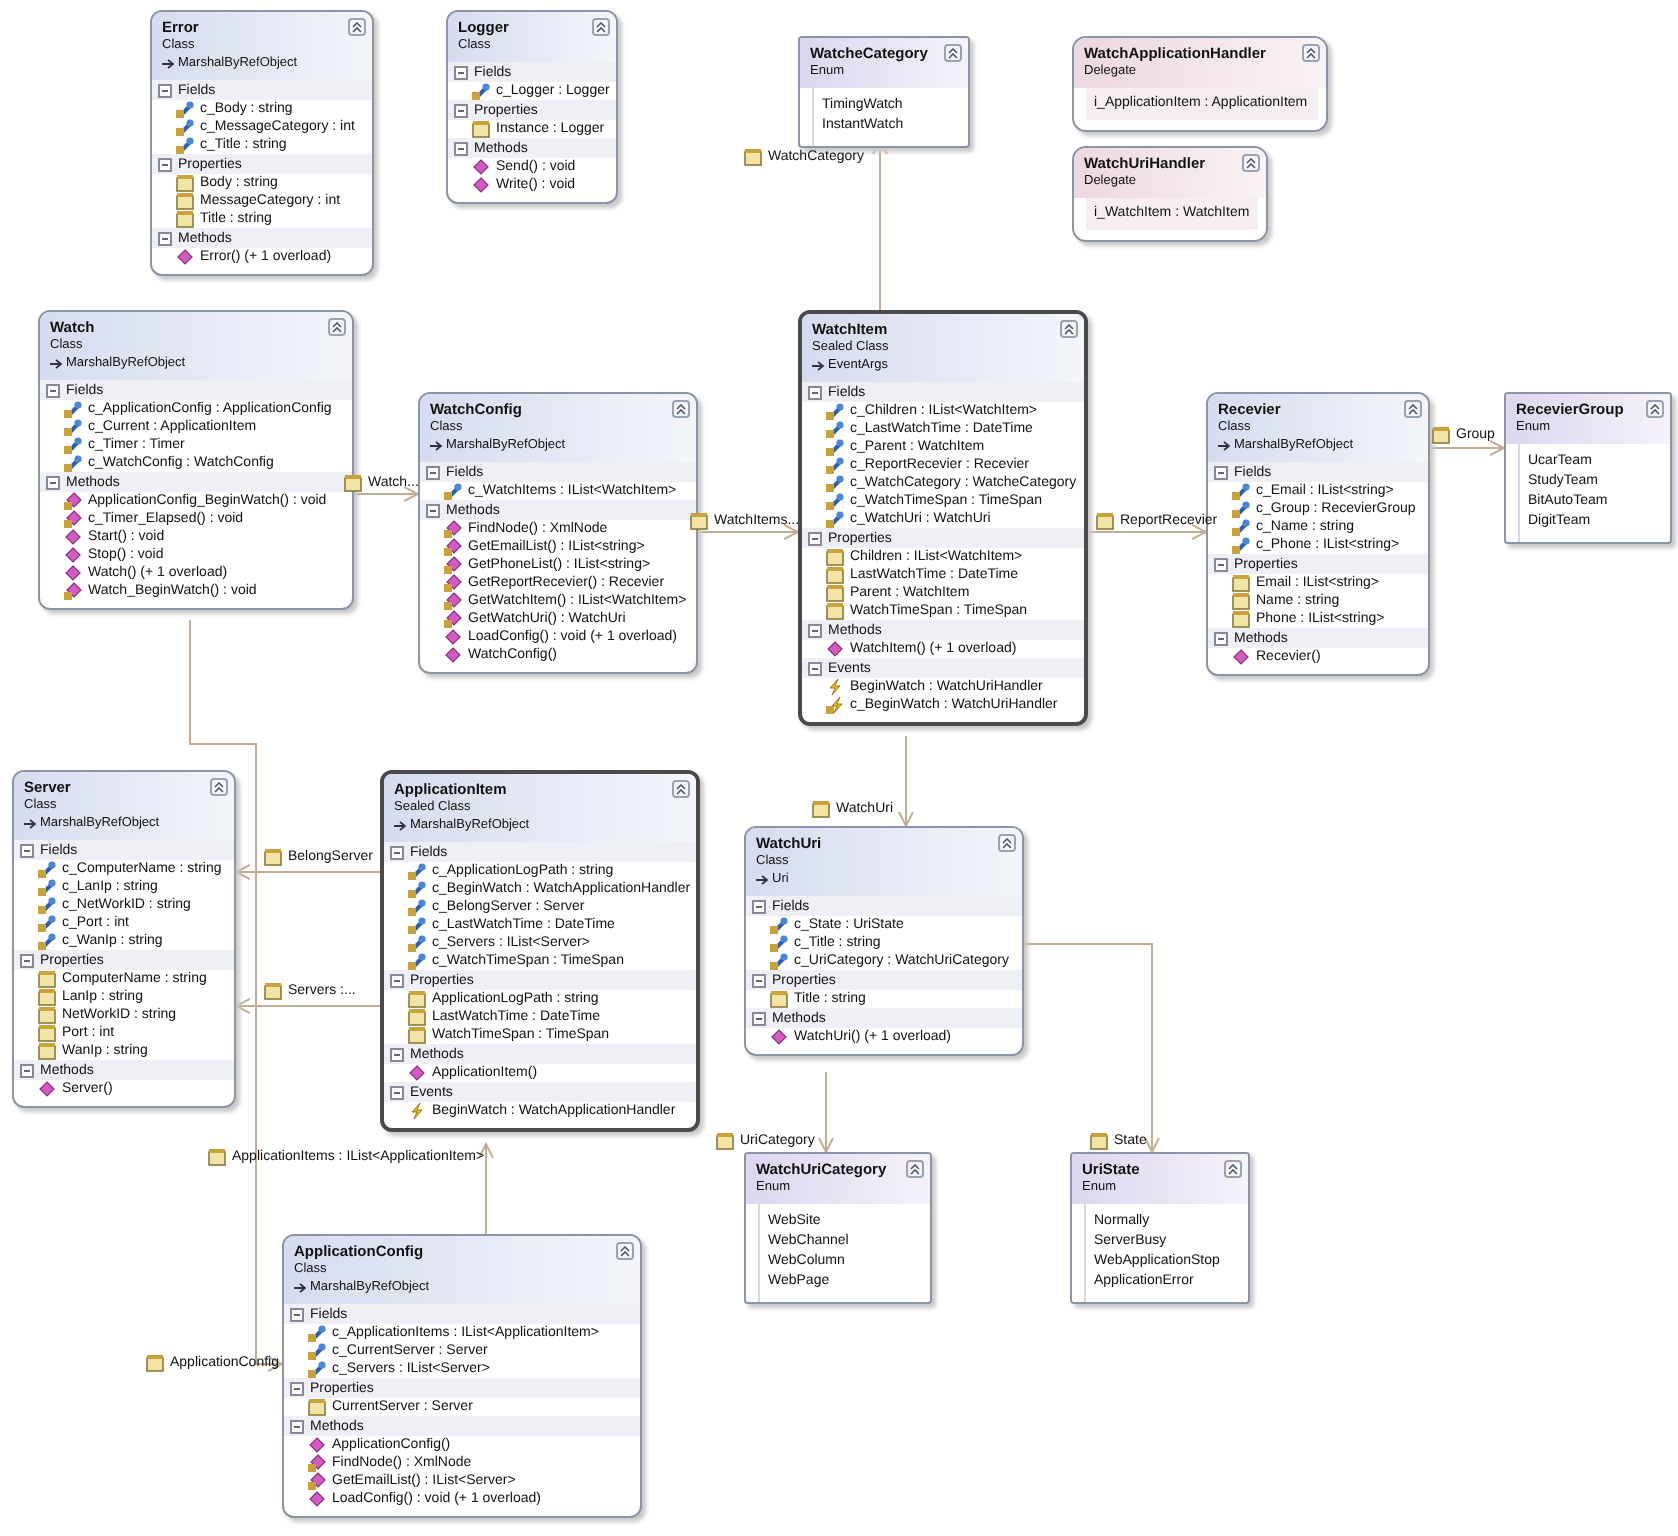 This screenshot has height=1536, width=1678. I want to click on method-icon, so click(317, 1499).